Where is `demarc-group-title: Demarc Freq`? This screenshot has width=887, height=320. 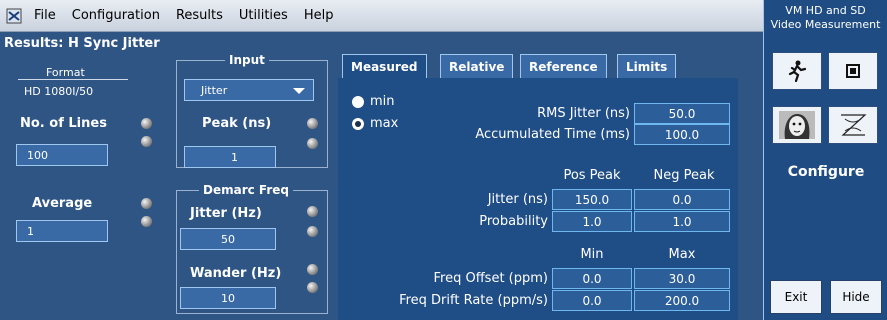 demarc-group-title: Demarc Freq is located at coordinates (246, 190).